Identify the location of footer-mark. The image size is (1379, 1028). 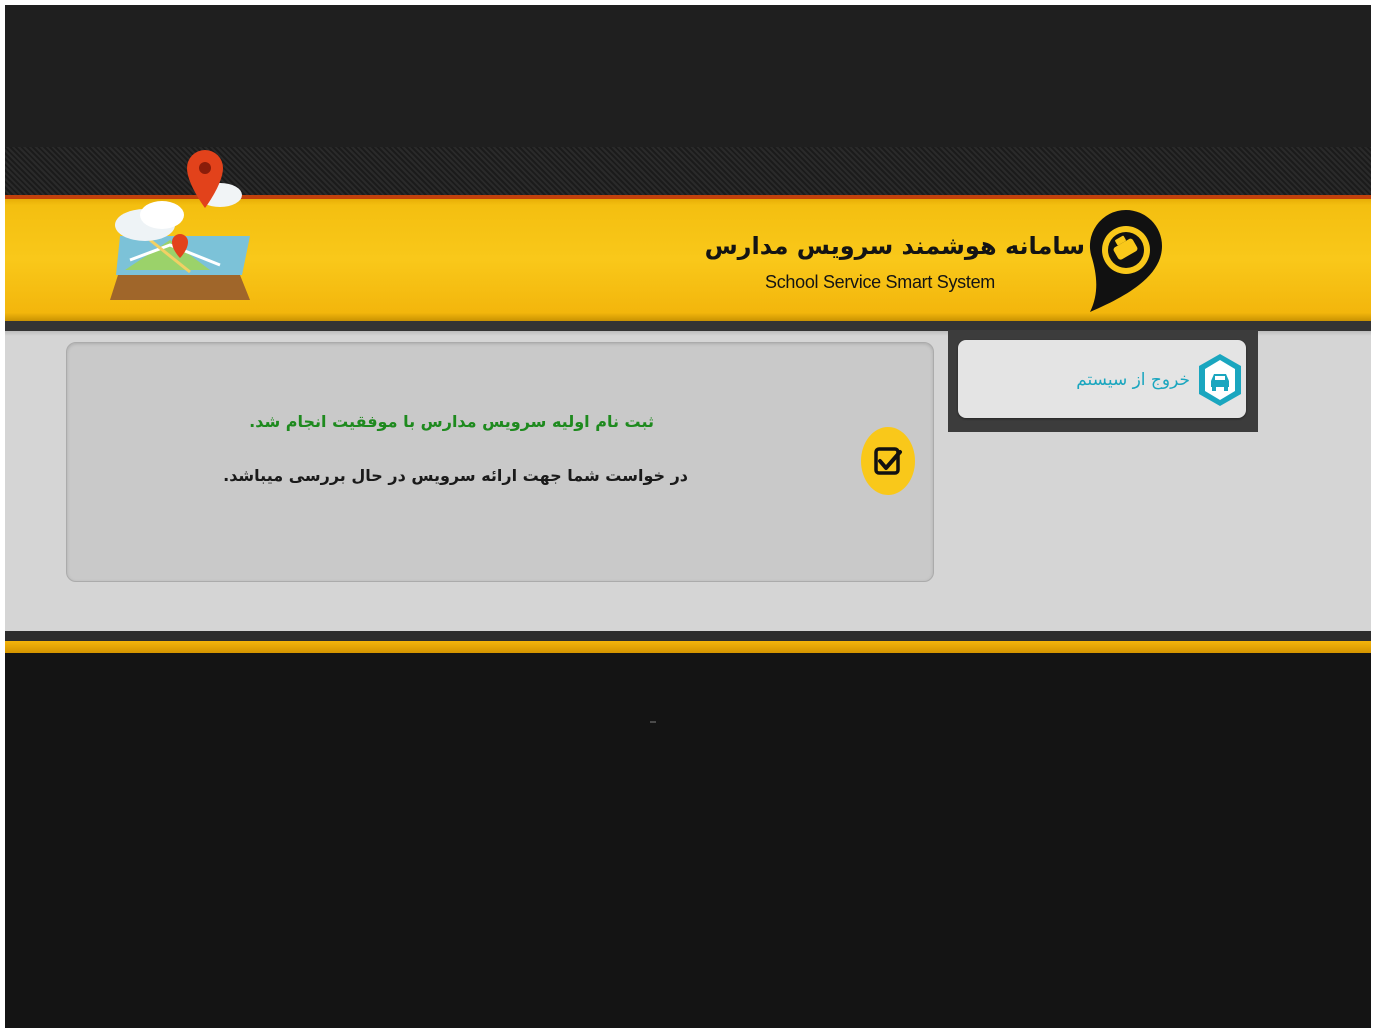
(653, 722).